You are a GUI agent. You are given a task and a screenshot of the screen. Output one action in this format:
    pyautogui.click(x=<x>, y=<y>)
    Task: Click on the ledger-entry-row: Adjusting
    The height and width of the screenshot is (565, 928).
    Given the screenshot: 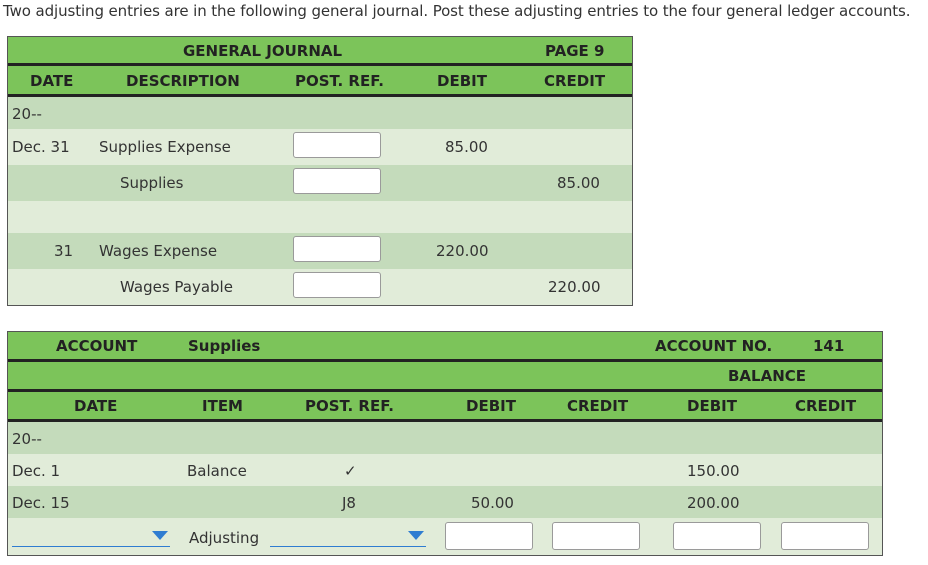 What is the action you would take?
    pyautogui.click(x=445, y=536)
    